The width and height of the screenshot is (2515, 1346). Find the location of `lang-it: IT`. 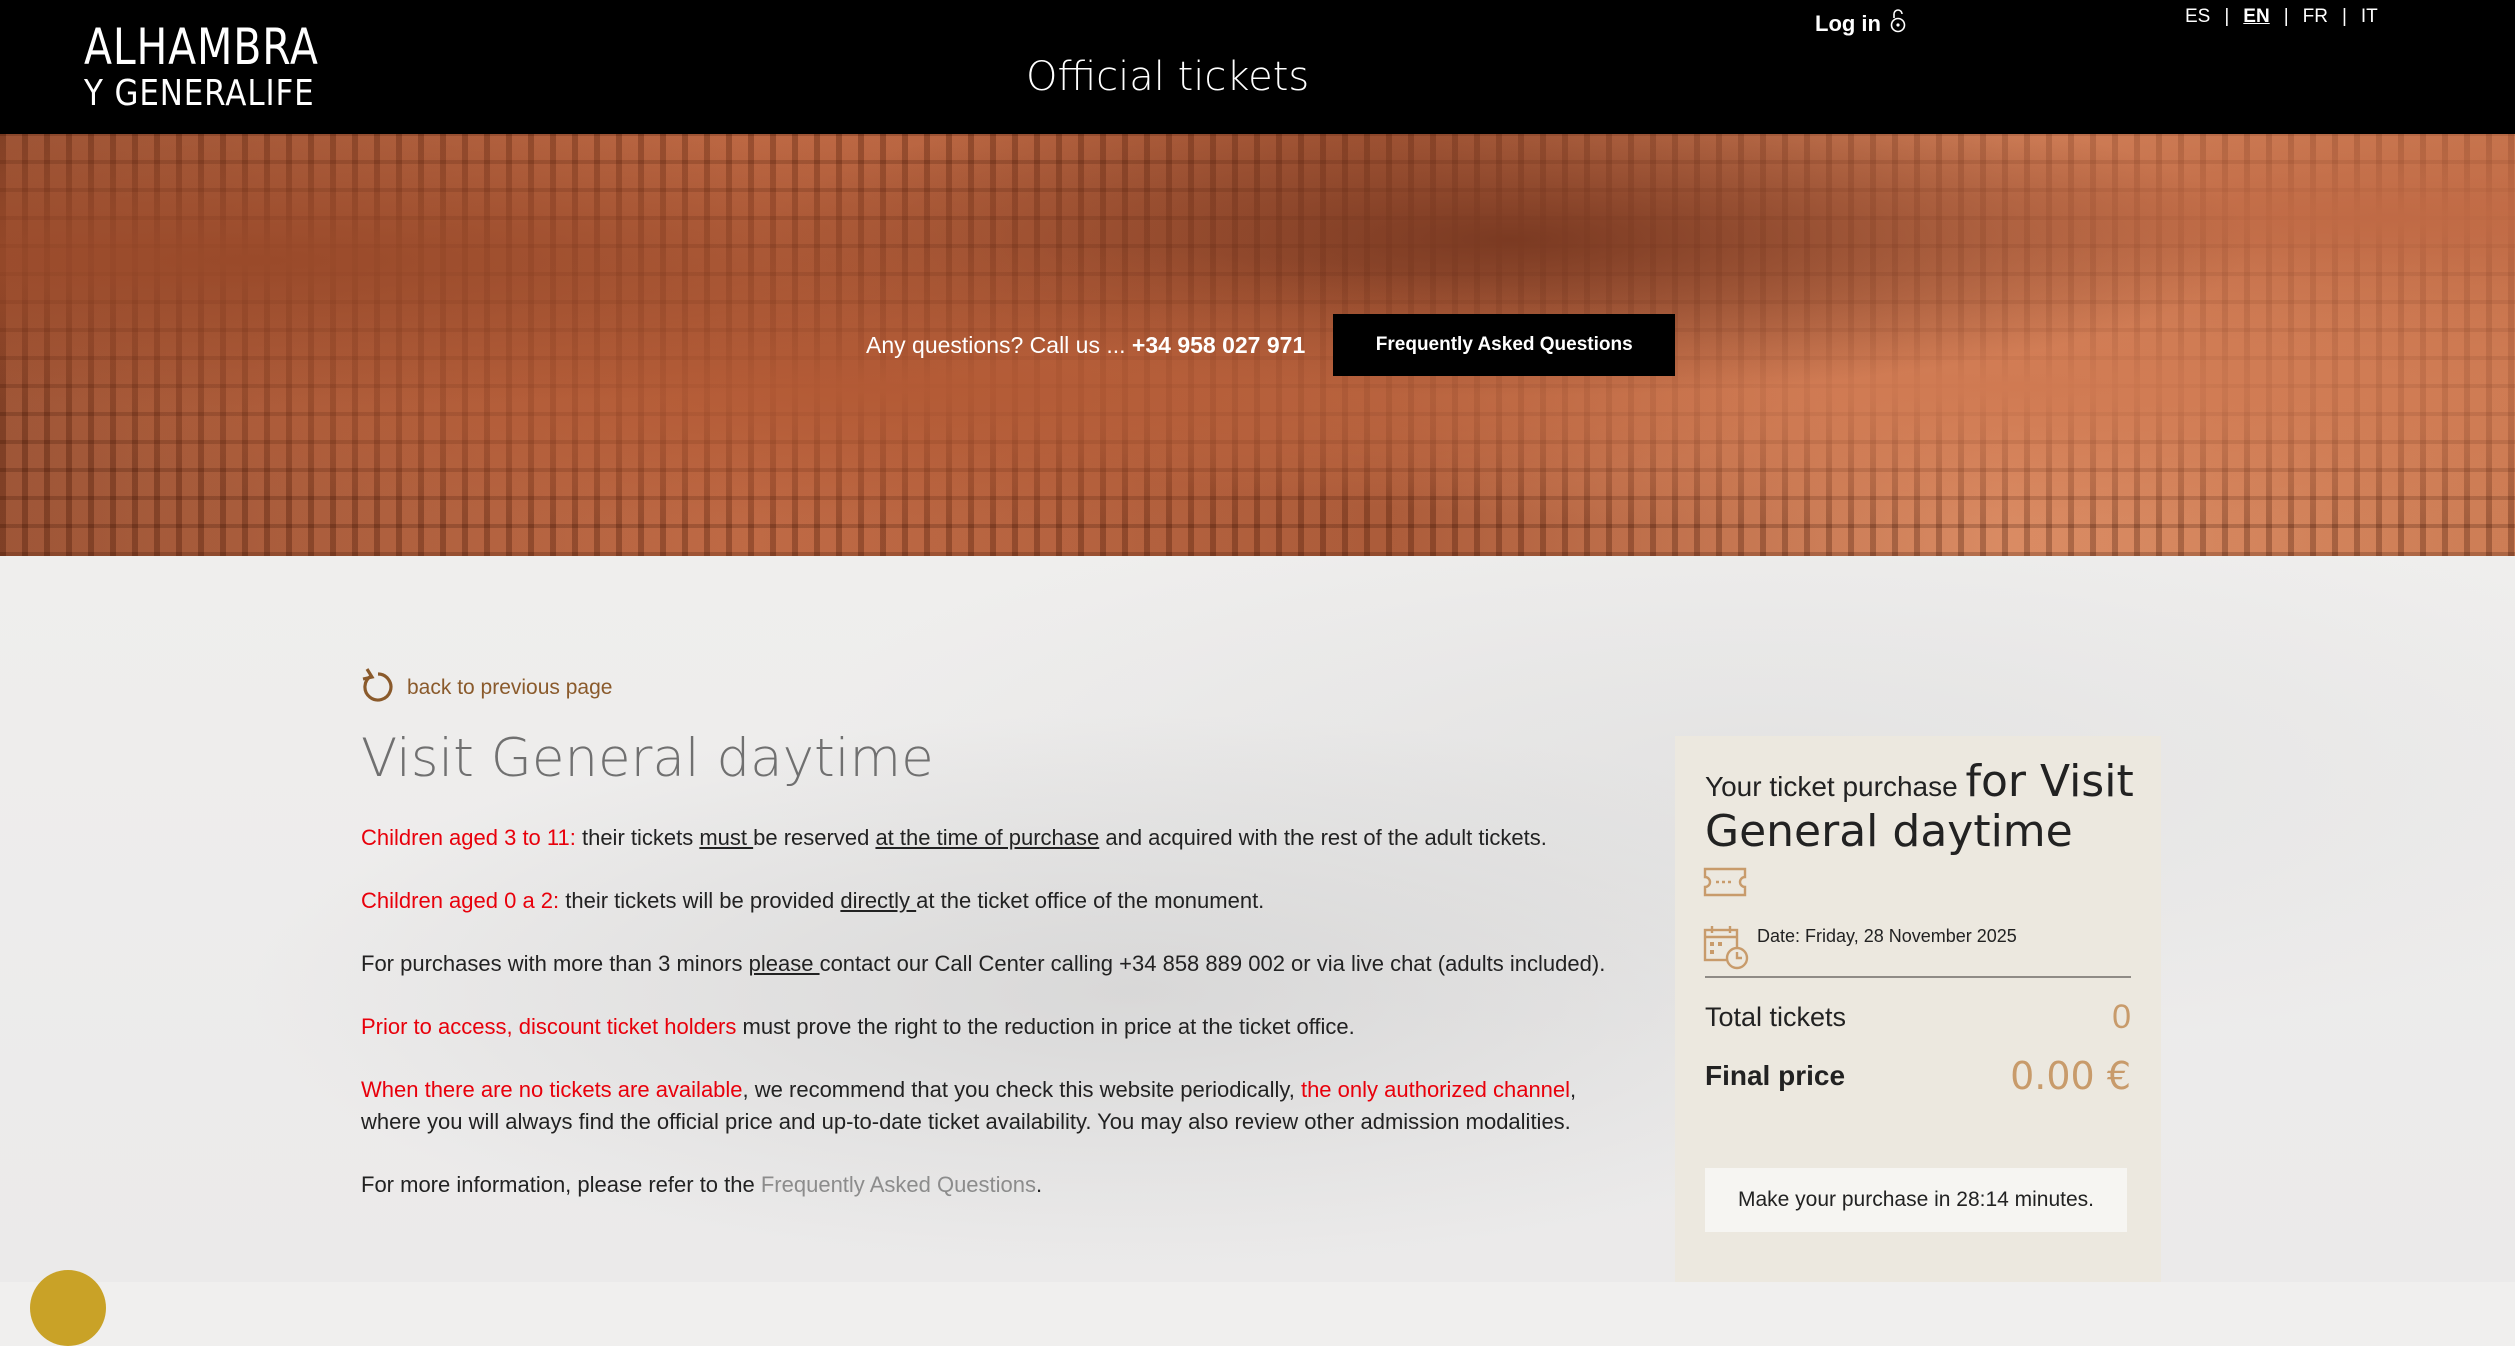

lang-it: IT is located at coordinates (2369, 17).